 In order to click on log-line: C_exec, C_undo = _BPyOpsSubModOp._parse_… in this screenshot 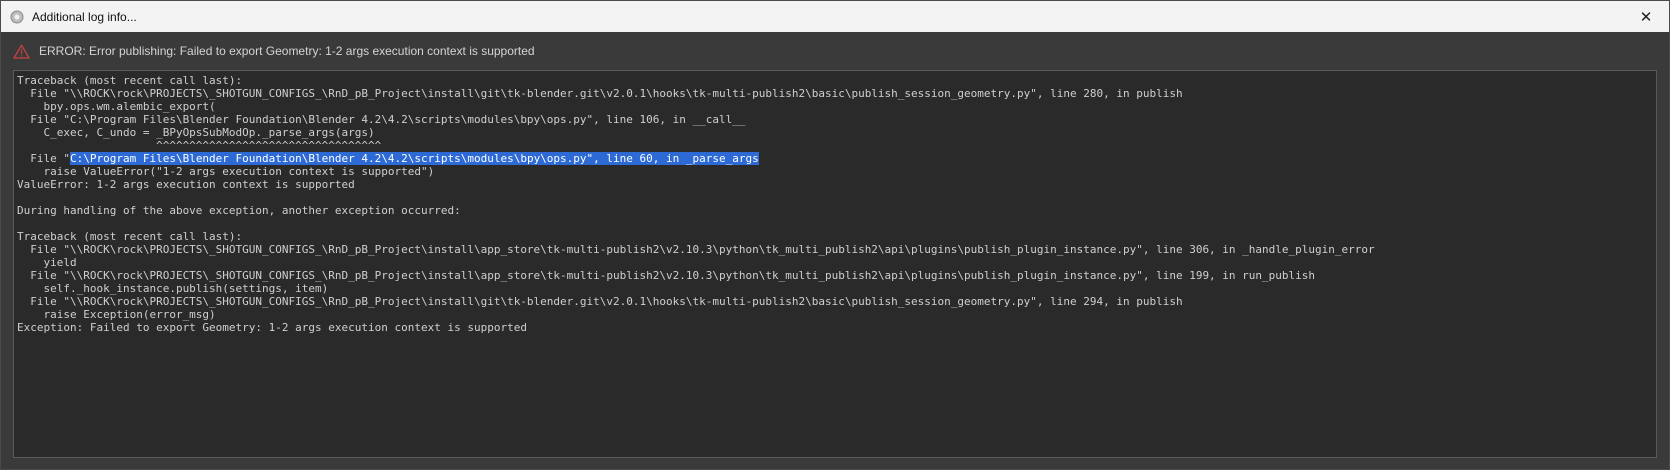, I will do `click(196, 132)`.